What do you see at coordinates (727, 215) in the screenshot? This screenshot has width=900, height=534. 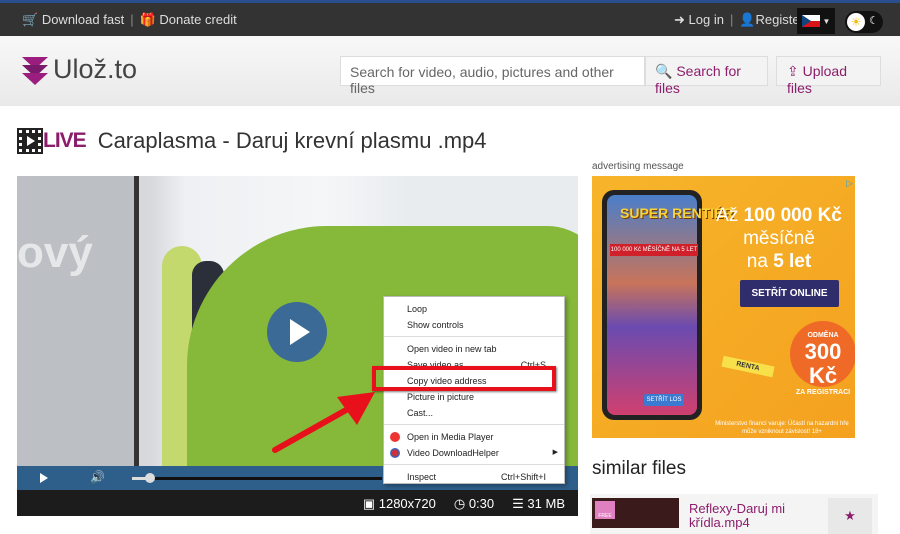 I see `ad-headline-text: Až` at bounding box center [727, 215].